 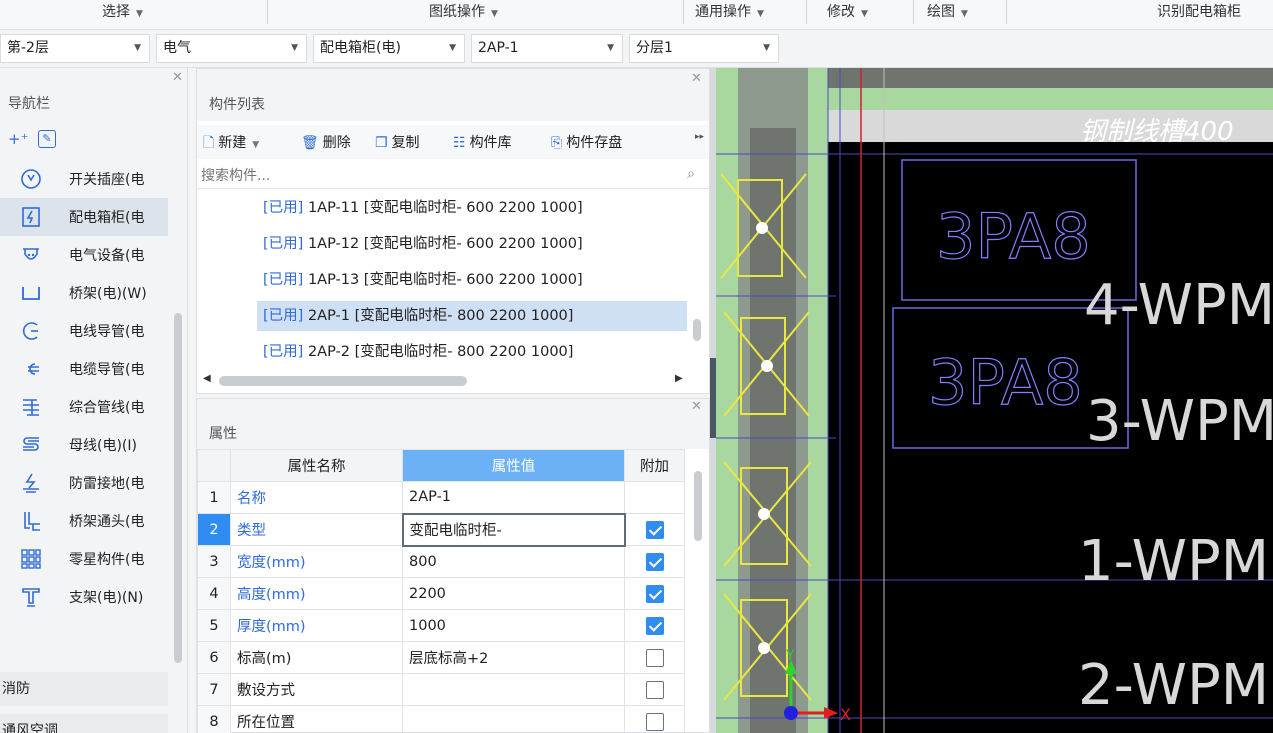 I want to click on table-row: 6 标高(m) 层底标高+2, so click(x=441, y=657).